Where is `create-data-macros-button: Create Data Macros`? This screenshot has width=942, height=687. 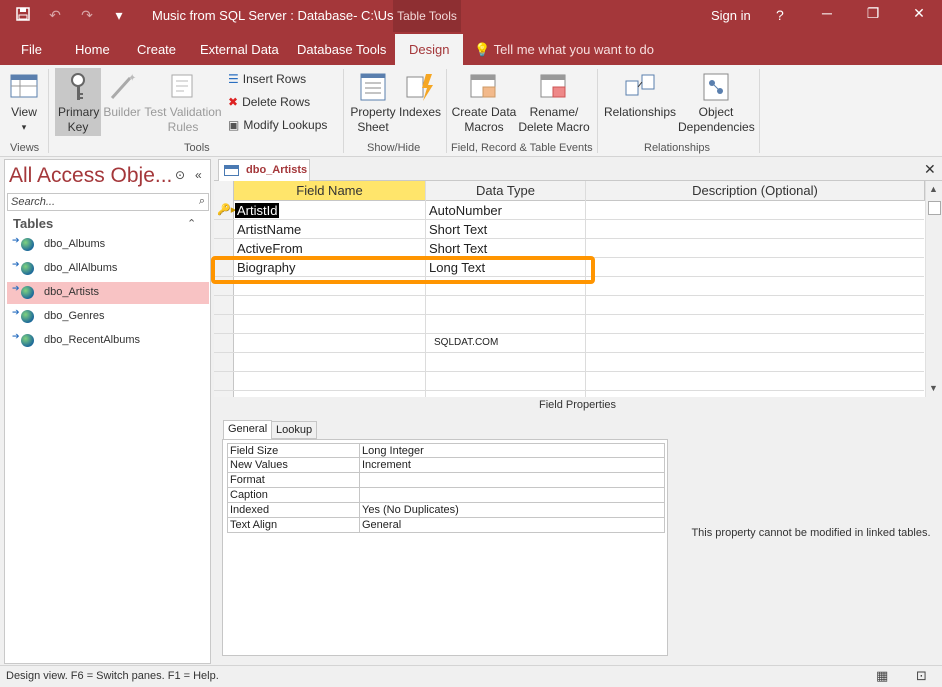 create-data-macros-button: Create Data Macros is located at coordinates (484, 103).